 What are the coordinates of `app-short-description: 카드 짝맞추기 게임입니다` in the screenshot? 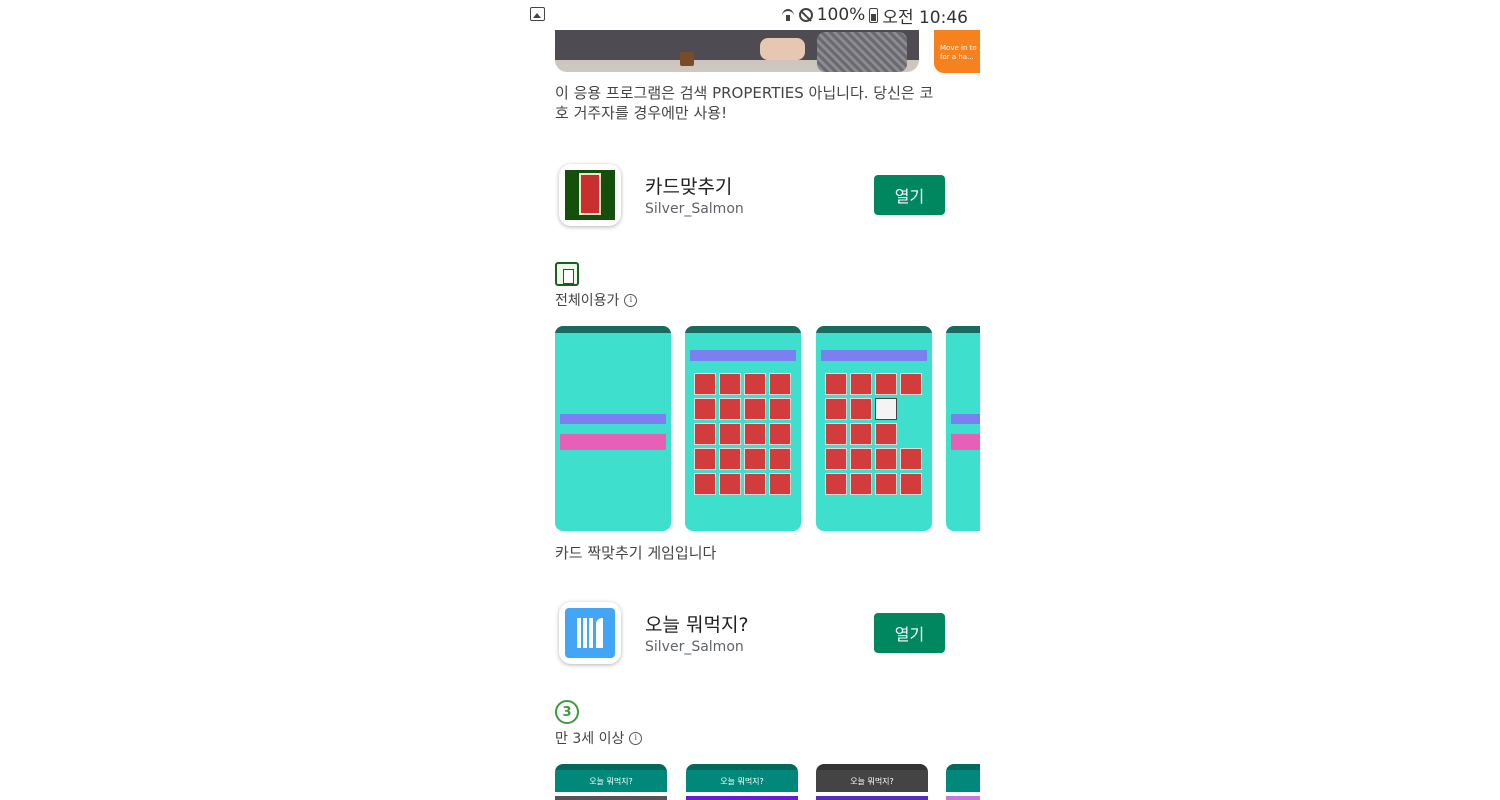 It's located at (636, 553).